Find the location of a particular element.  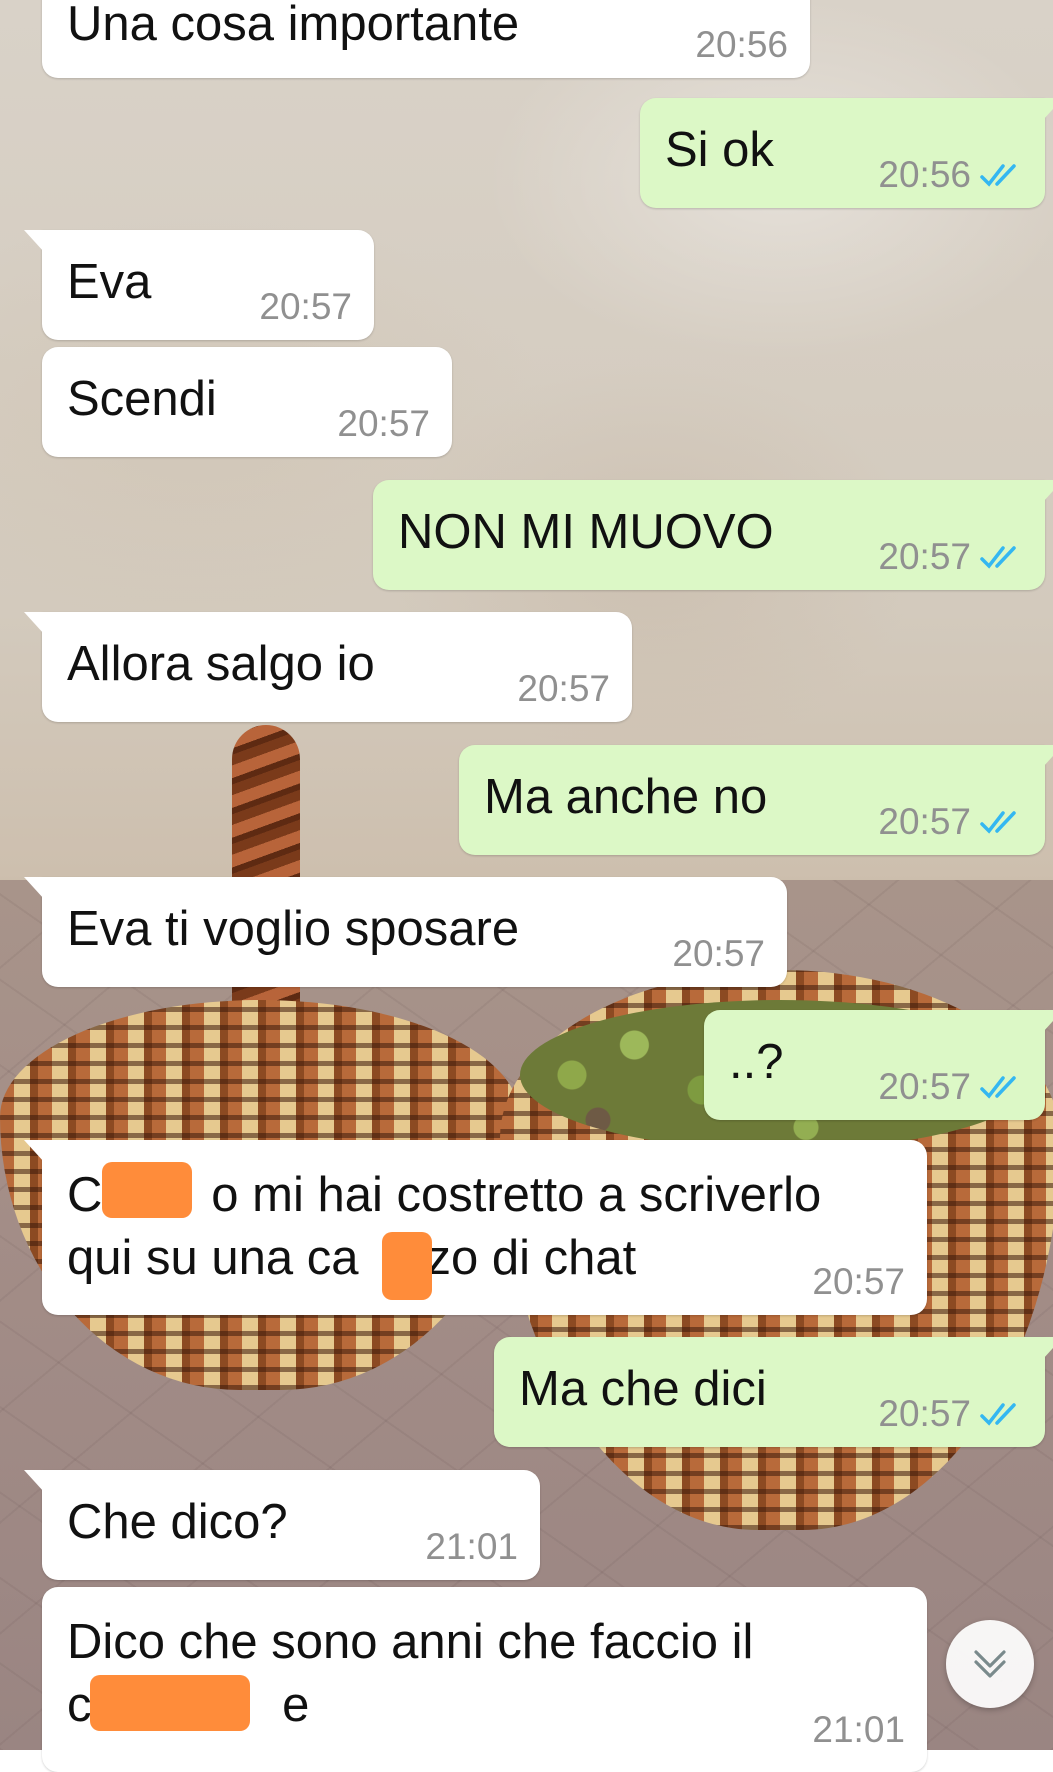

message-outgoing: Ma che dici 20:57 is located at coordinates (773, 1392).